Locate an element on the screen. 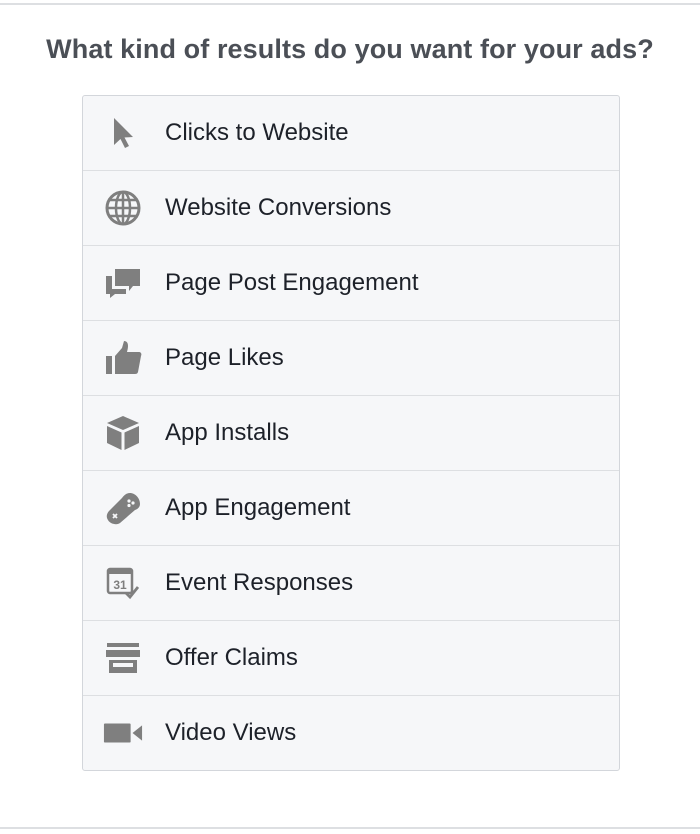  option-video-views: Video Views is located at coordinates (351, 732).